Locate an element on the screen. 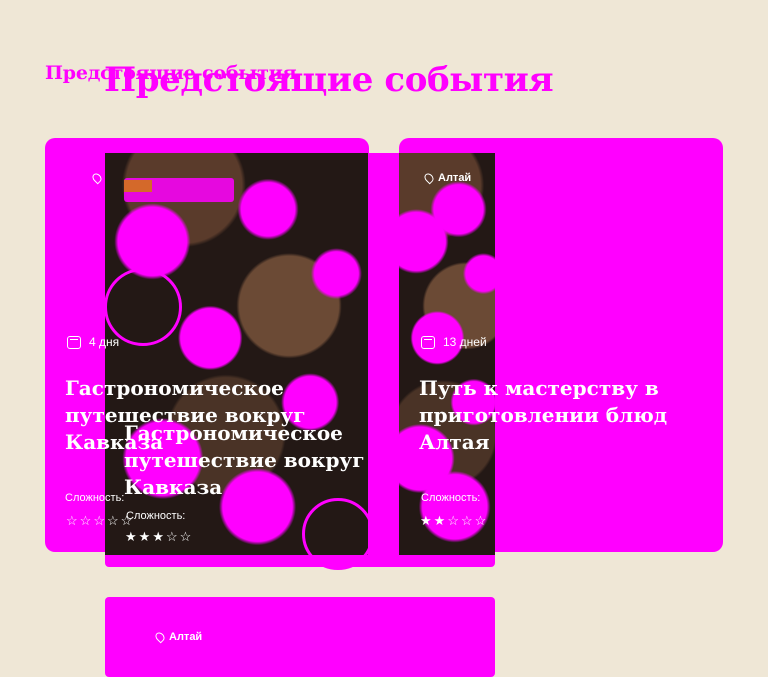  category-badge is located at coordinates (138, 186).